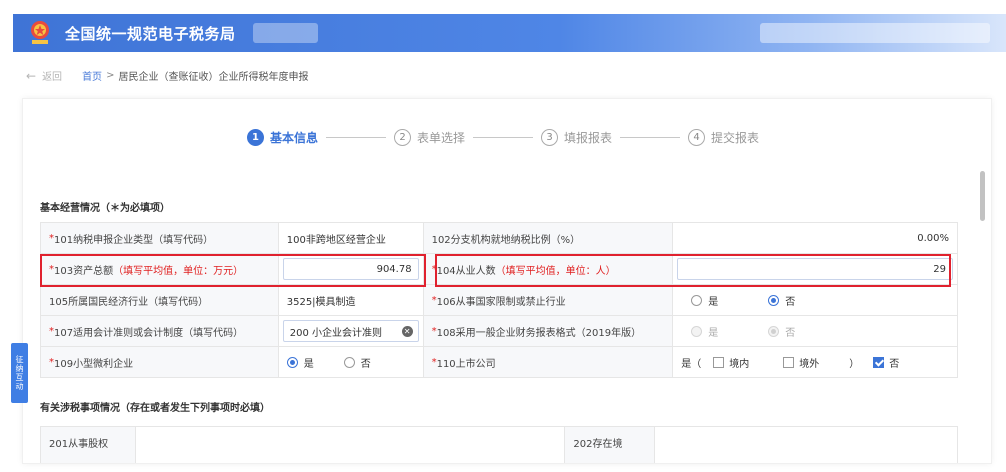 The image size is (1006, 472). I want to click on step-fill-report: 3 填报报表, so click(576, 137).